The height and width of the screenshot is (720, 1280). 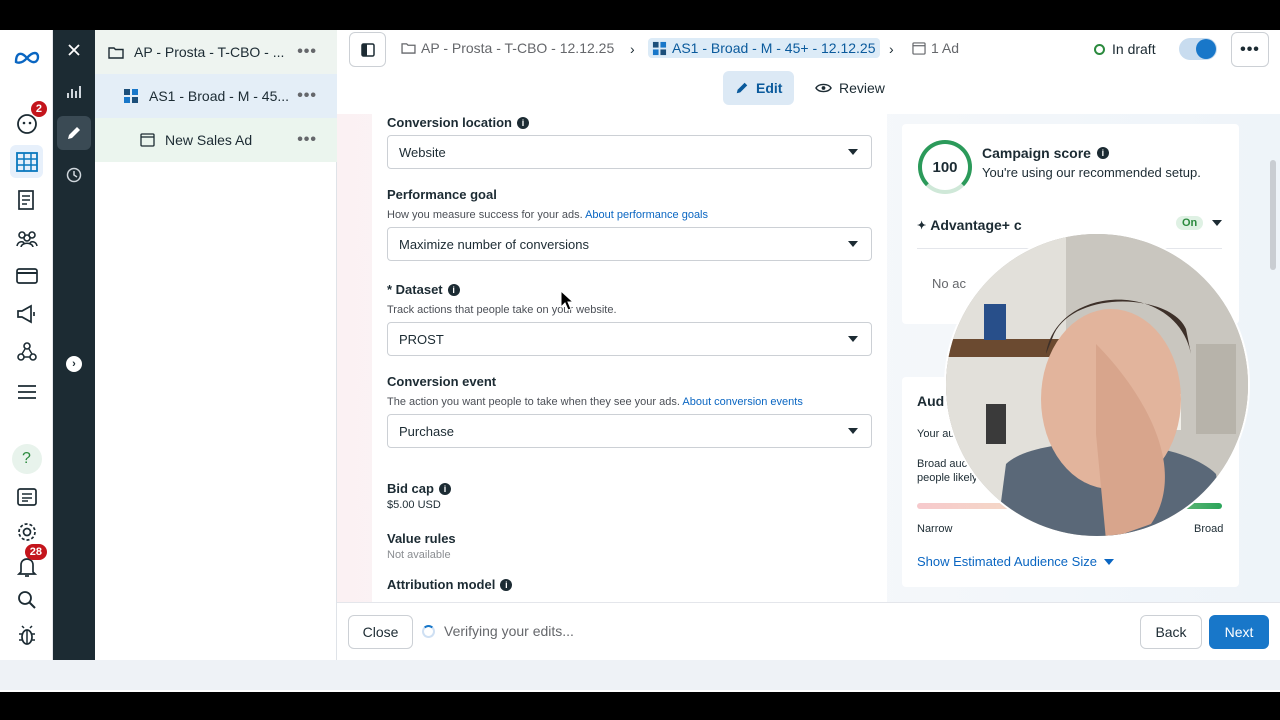 What do you see at coordinates (26, 313) in the screenshot?
I see `megaphone-icon` at bounding box center [26, 313].